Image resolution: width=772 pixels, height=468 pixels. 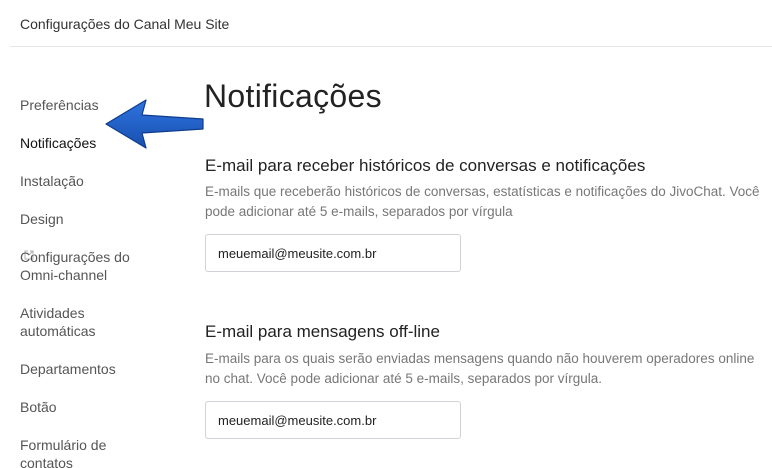 I want to click on sidebar-item-omni-channel: Configurações do Omni-channel, so click(x=95, y=257).